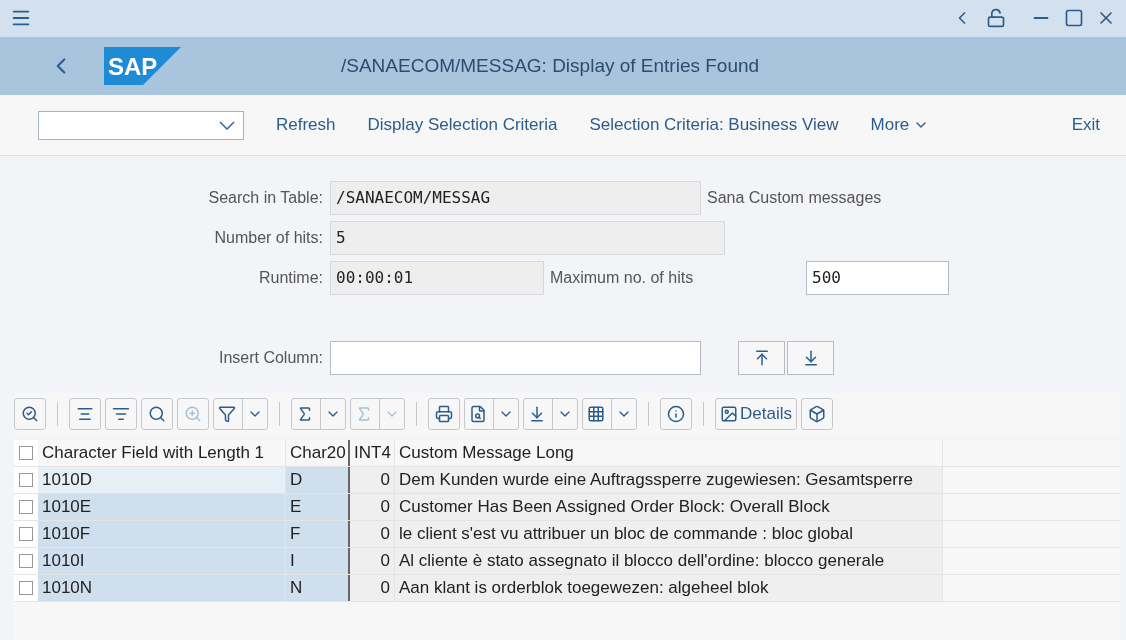  I want to click on field-label: Runtime:, so click(290, 277).